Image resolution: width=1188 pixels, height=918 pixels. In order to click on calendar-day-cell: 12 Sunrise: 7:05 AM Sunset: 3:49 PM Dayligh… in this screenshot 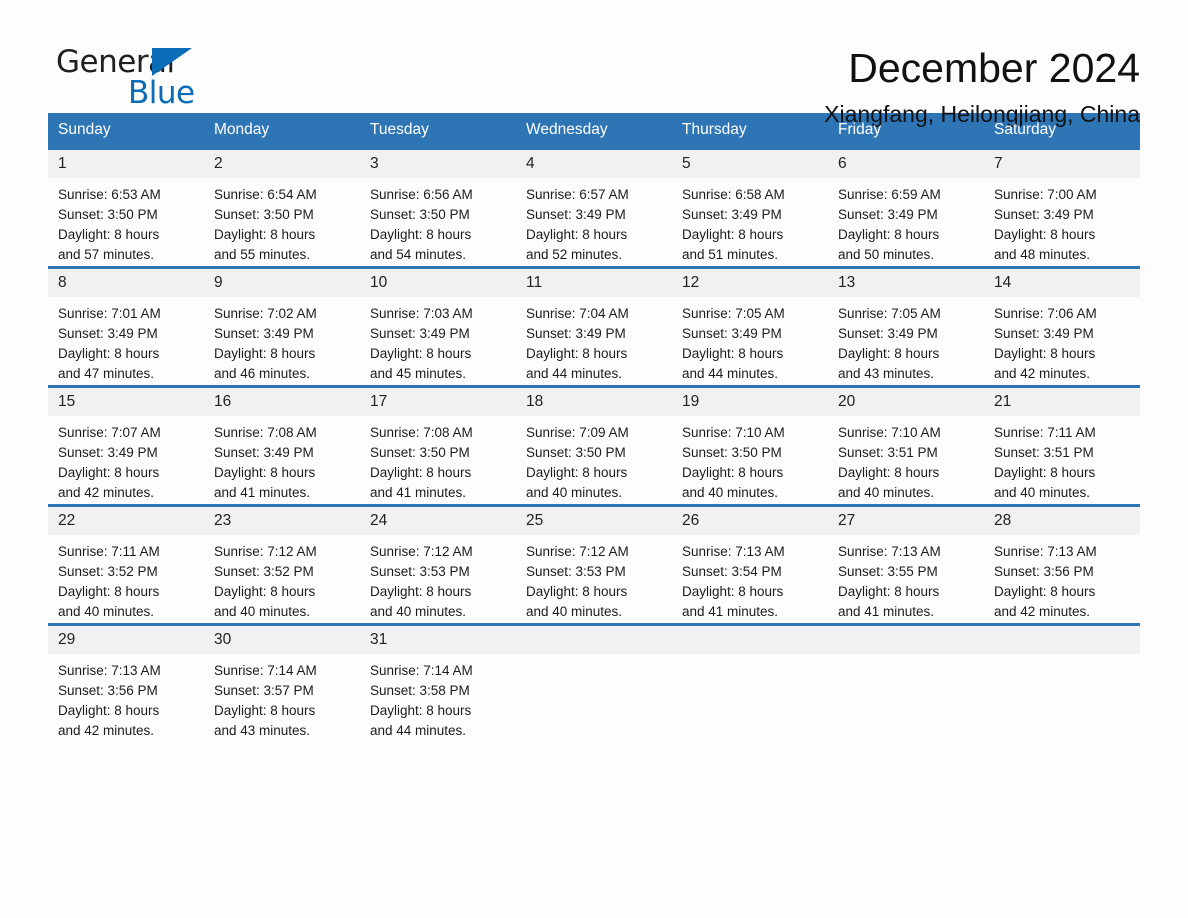, I will do `click(750, 326)`.